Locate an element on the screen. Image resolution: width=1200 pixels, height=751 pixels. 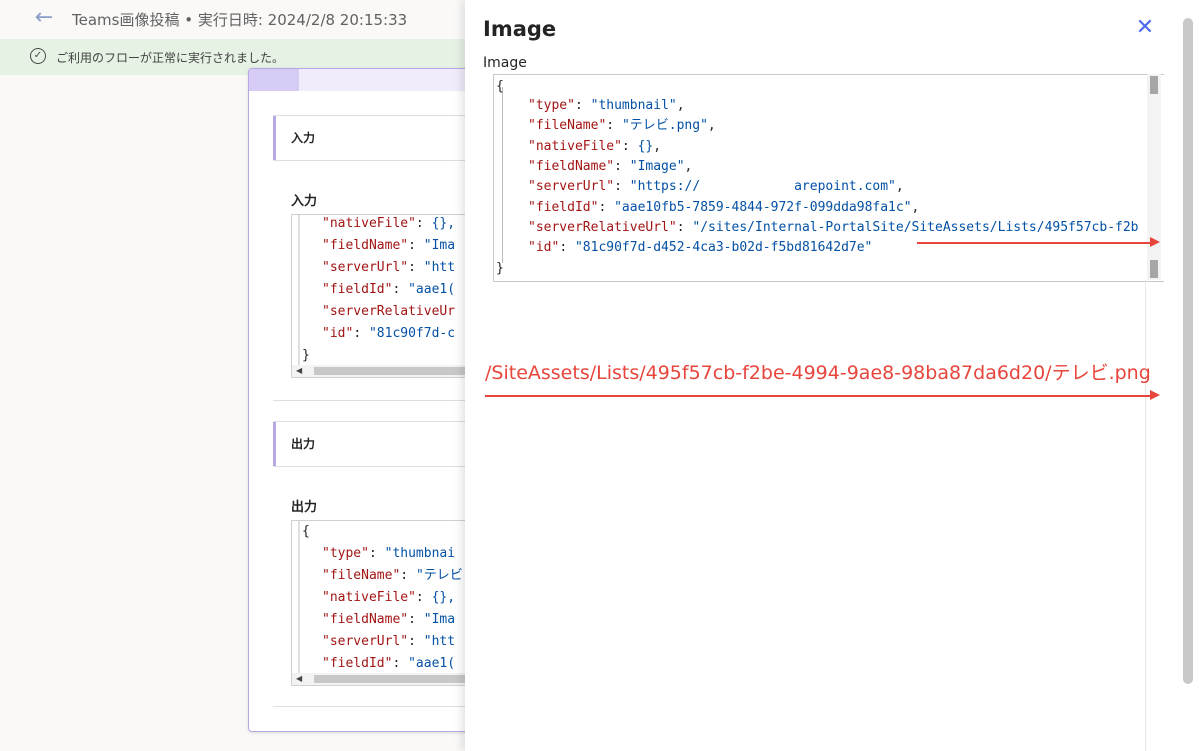
code-line: "fieldName": "Image", is located at coordinates (610, 167).